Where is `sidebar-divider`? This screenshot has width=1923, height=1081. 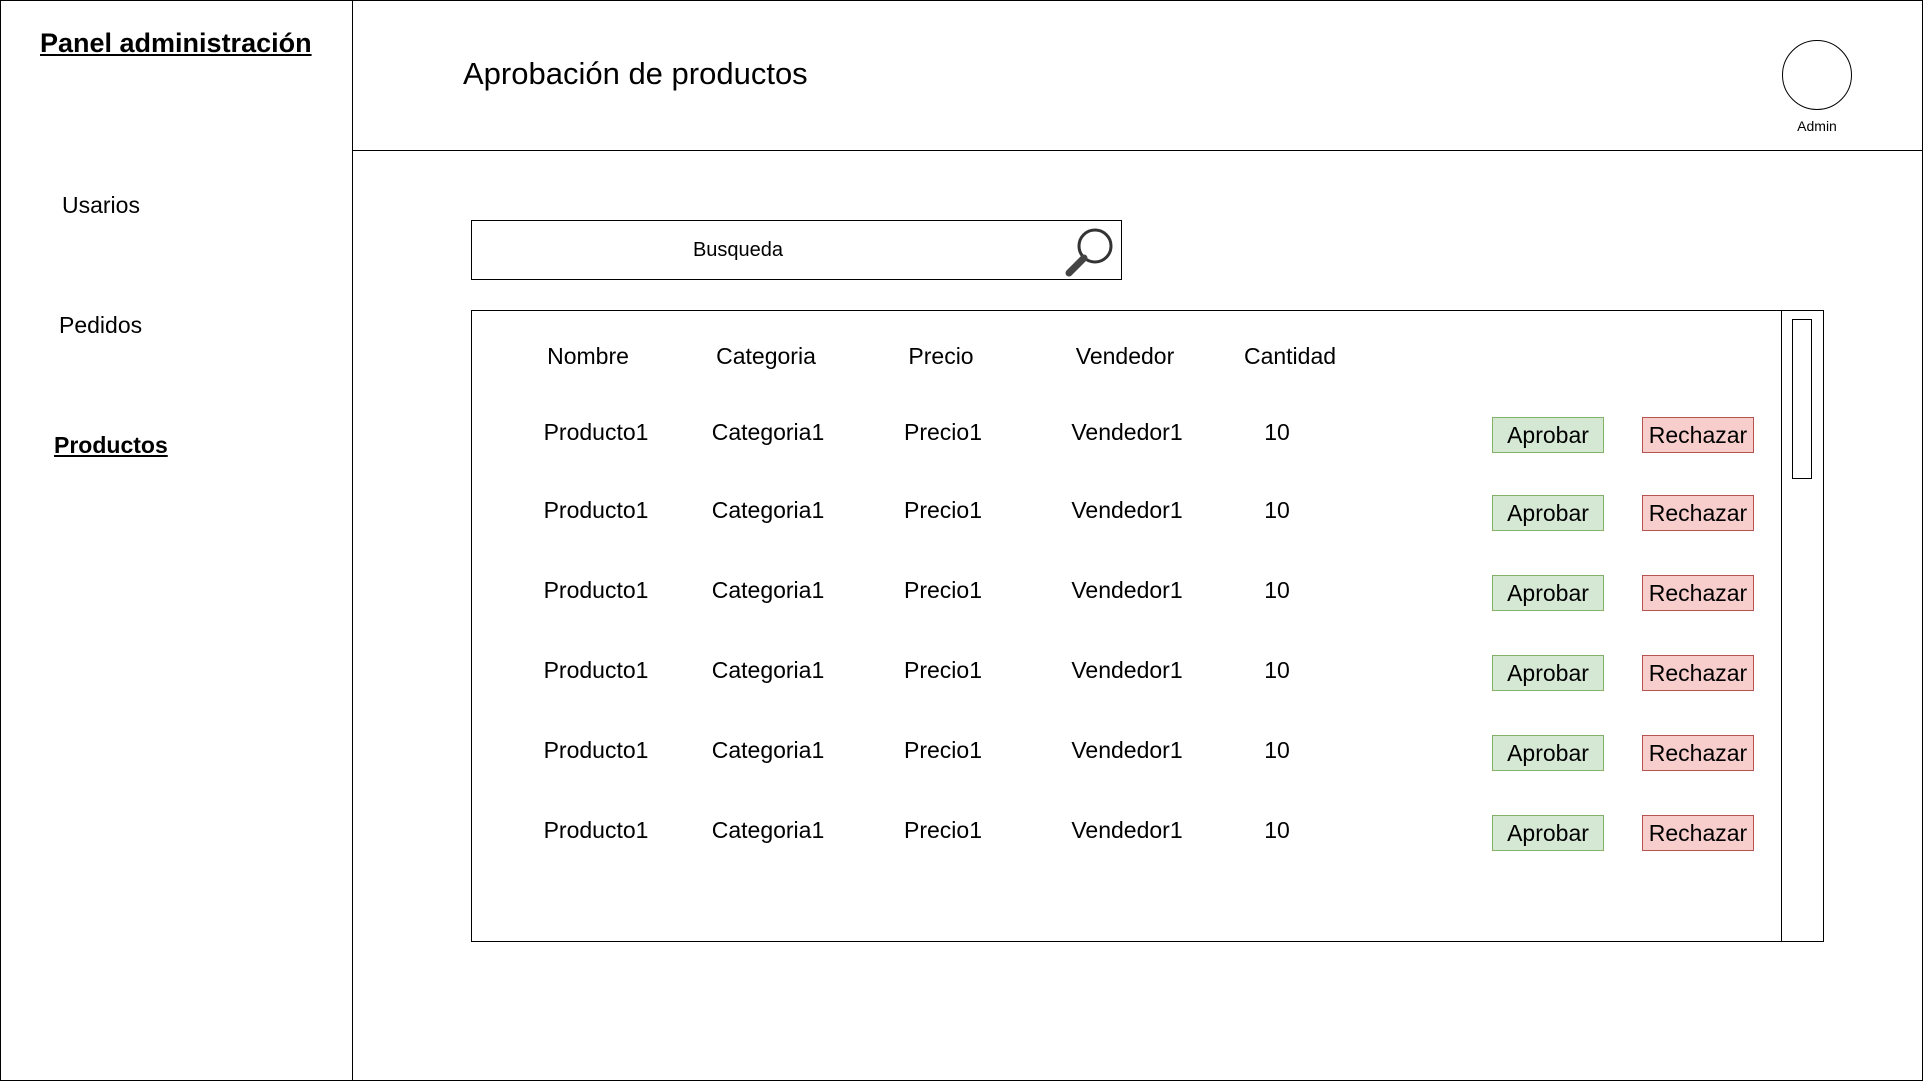
sidebar-divider is located at coordinates (352, 540).